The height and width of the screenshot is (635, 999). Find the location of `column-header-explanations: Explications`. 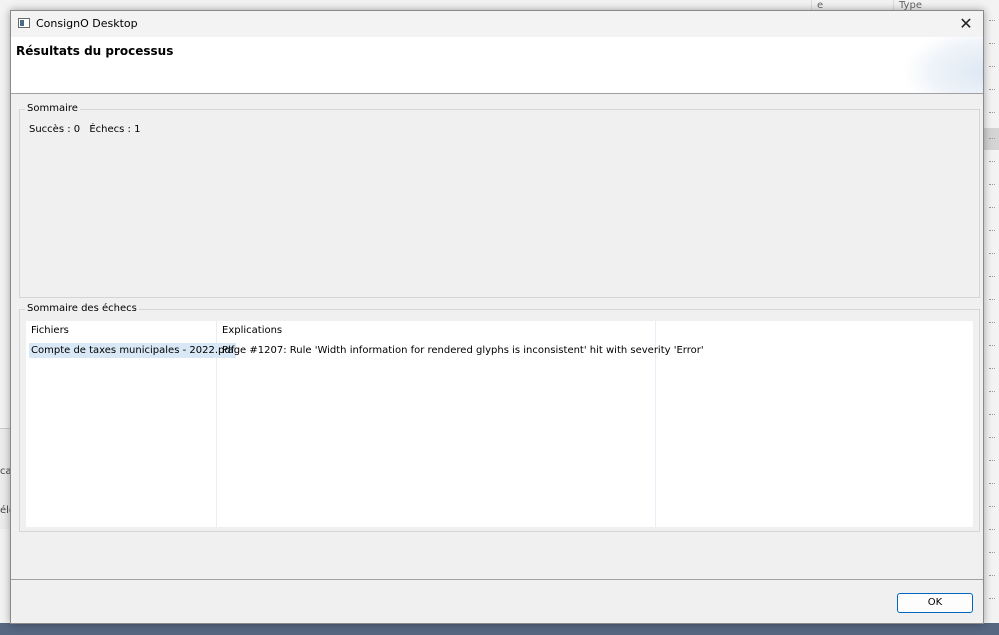

column-header-explanations: Explications is located at coordinates (252, 330).